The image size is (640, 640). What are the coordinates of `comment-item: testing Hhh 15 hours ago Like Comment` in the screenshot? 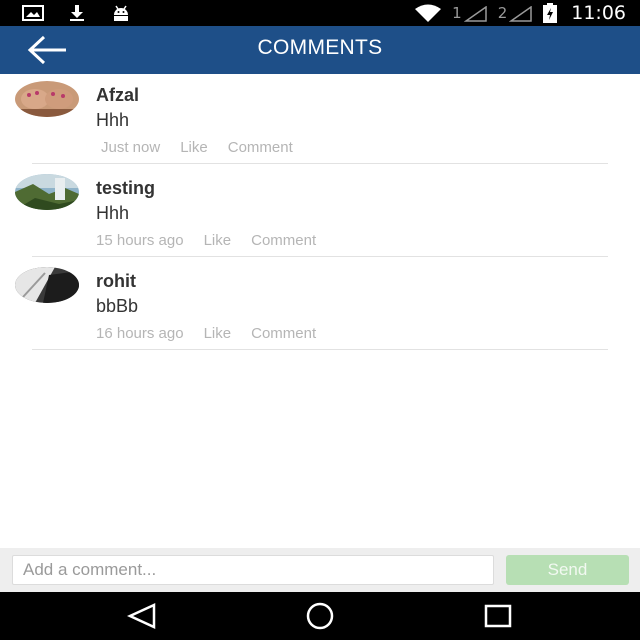 It's located at (320, 213).